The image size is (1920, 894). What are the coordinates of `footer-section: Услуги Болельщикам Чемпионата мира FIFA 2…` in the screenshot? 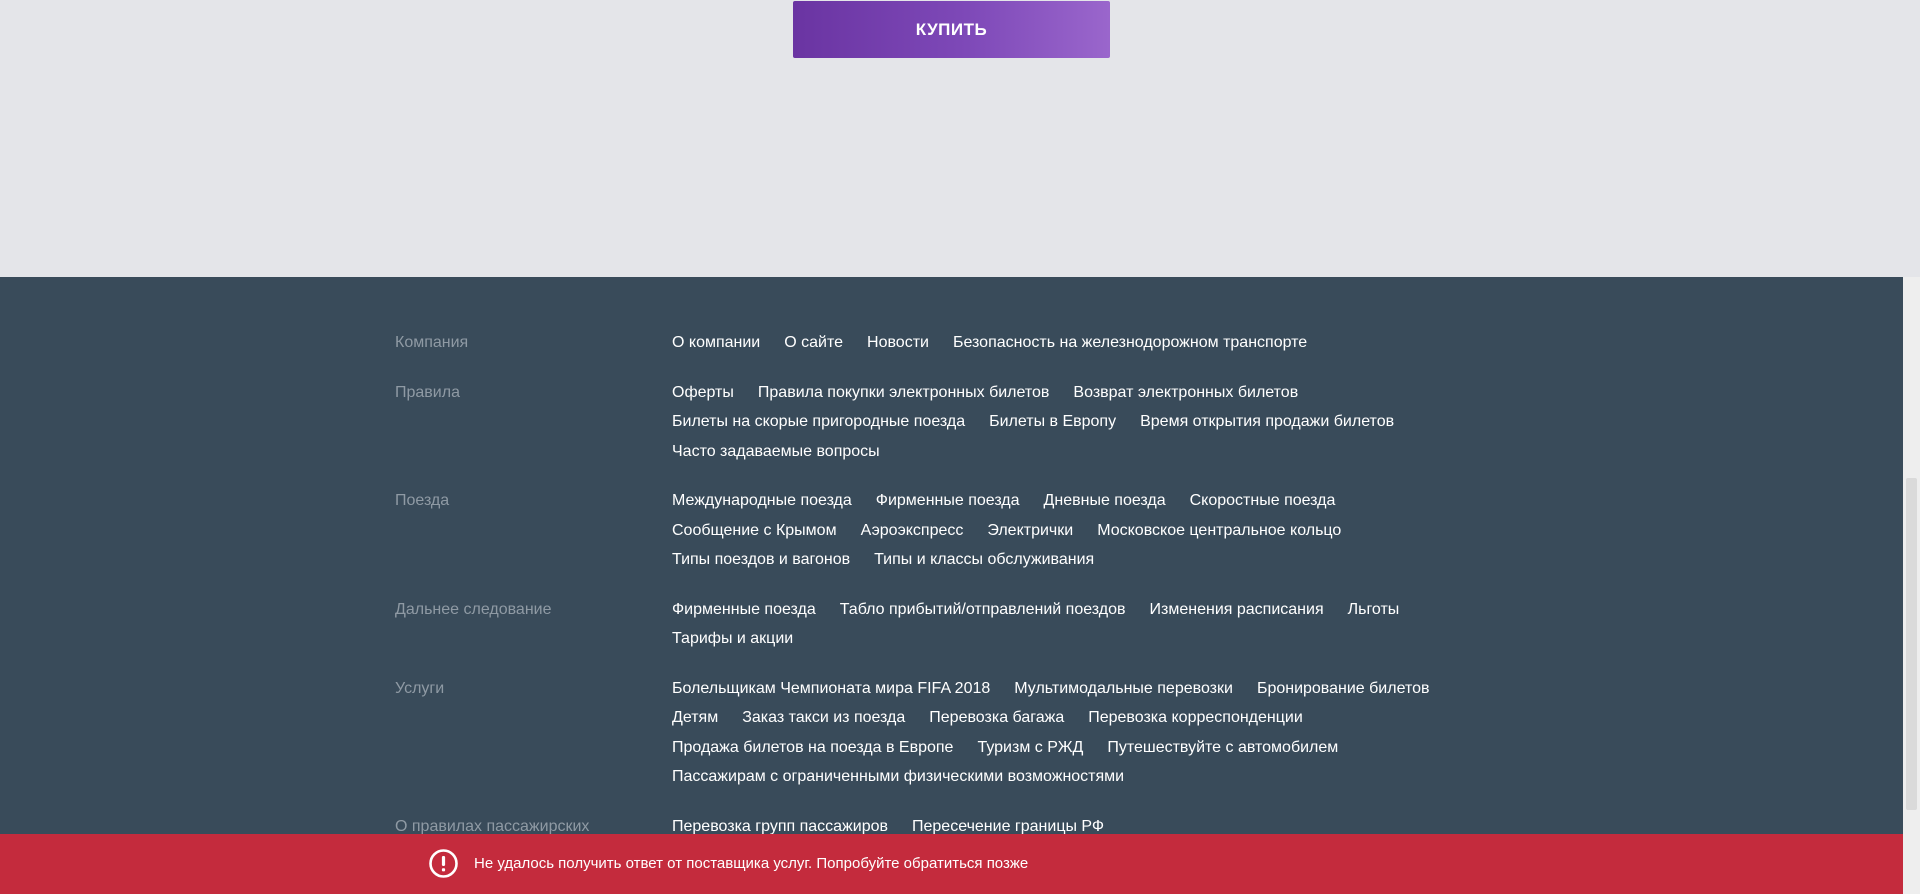 It's located at (985, 733).